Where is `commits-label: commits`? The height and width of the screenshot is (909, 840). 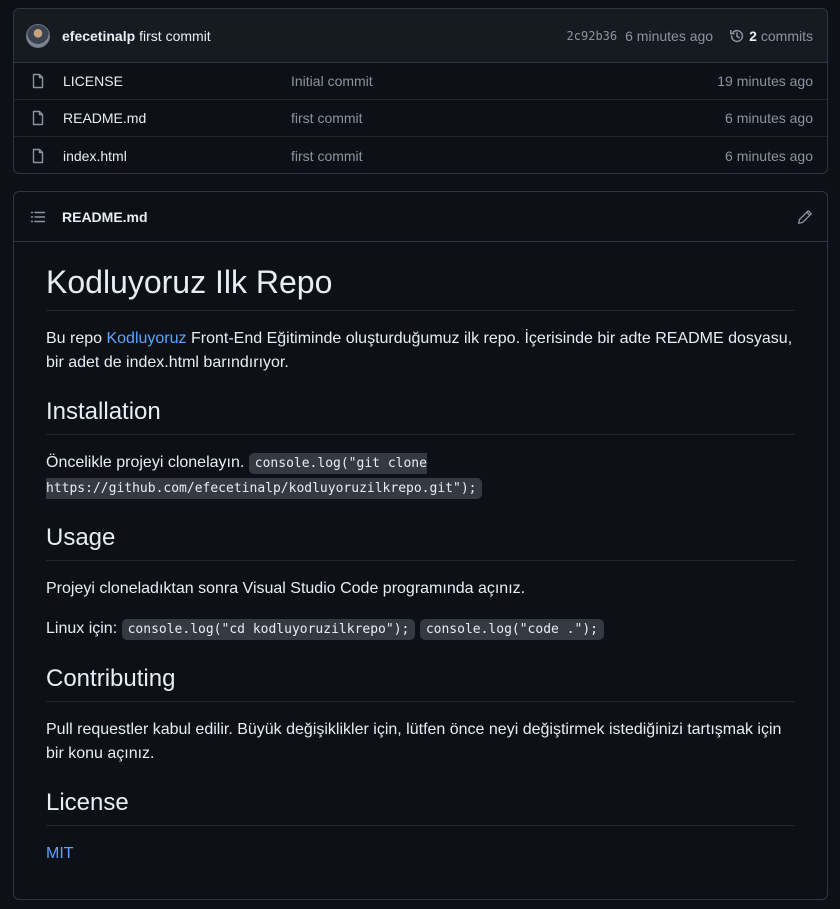 commits-label: commits is located at coordinates (786, 35).